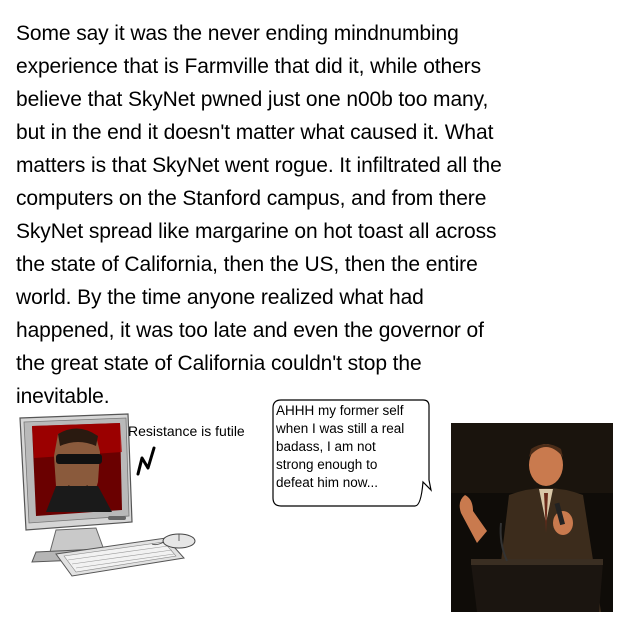  I want to click on bubble-line: badass, I am not, so click(326, 446).